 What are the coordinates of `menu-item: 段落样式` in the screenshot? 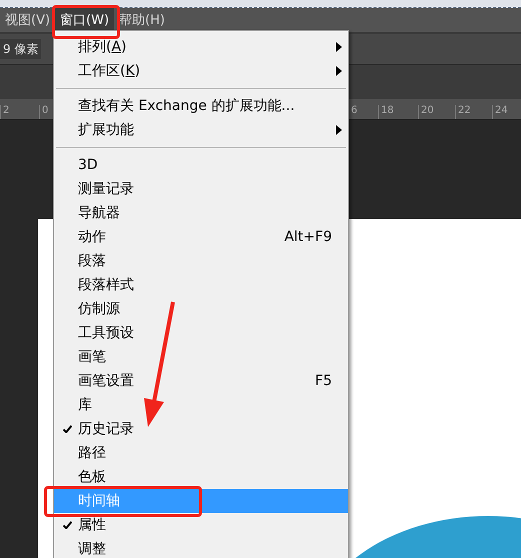 It's located at (201, 285).